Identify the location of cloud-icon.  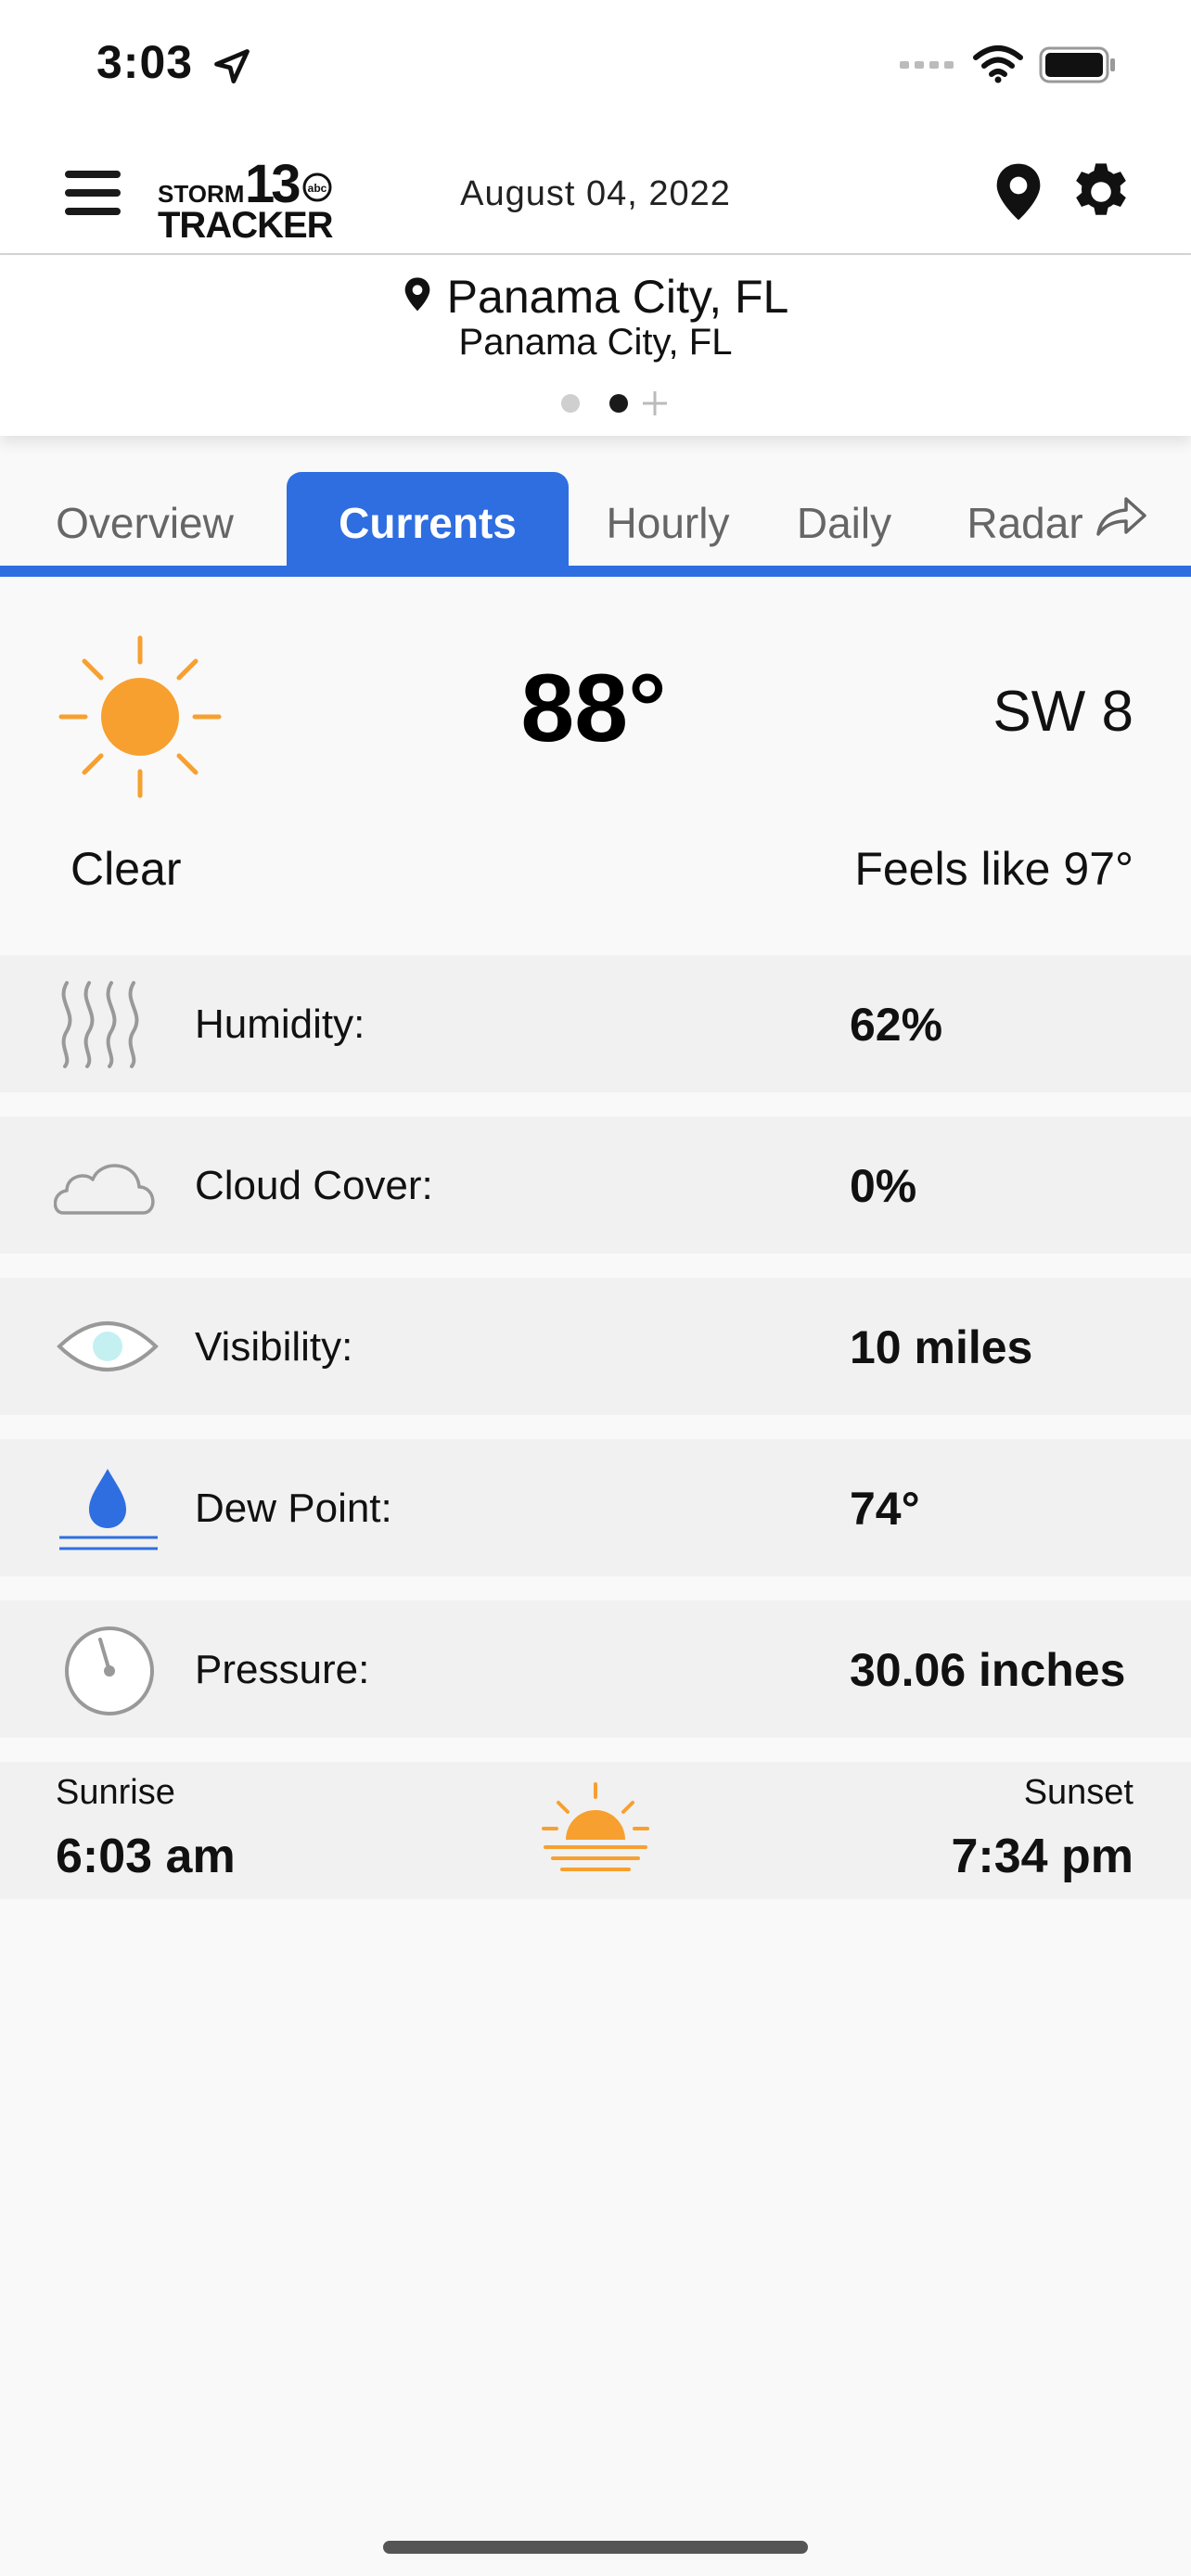
(104, 1190).